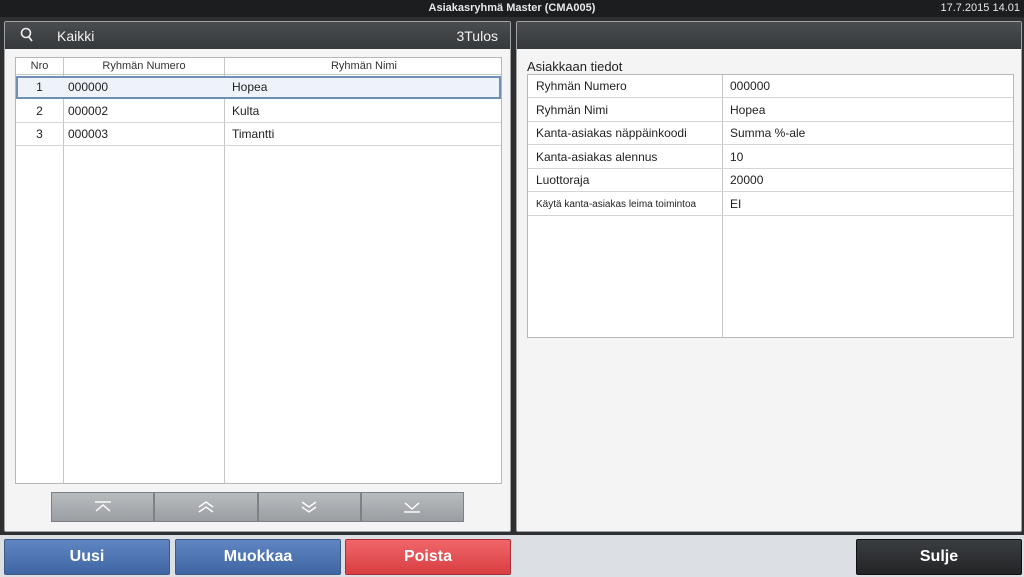  Describe the element at coordinates (770, 157) in the screenshot. I see `detail-row: Kanta-asiakas alennus 10` at that location.